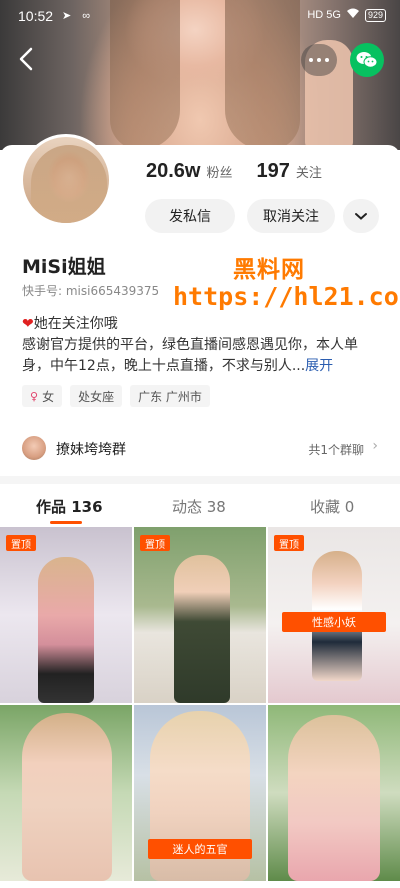  I want to click on active-tab-indicator, so click(66, 522).